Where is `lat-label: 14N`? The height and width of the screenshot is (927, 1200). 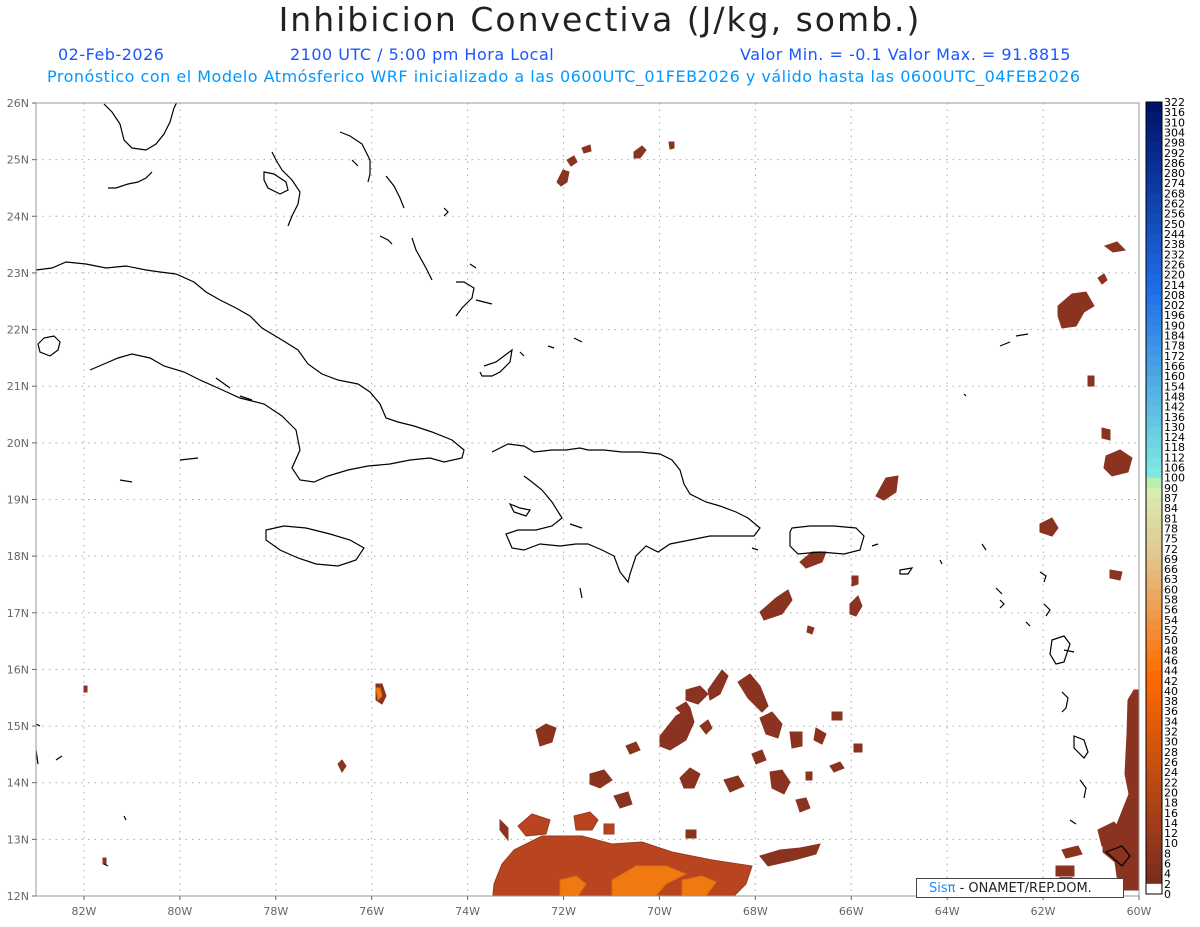
lat-label: 14N is located at coordinates (18, 783).